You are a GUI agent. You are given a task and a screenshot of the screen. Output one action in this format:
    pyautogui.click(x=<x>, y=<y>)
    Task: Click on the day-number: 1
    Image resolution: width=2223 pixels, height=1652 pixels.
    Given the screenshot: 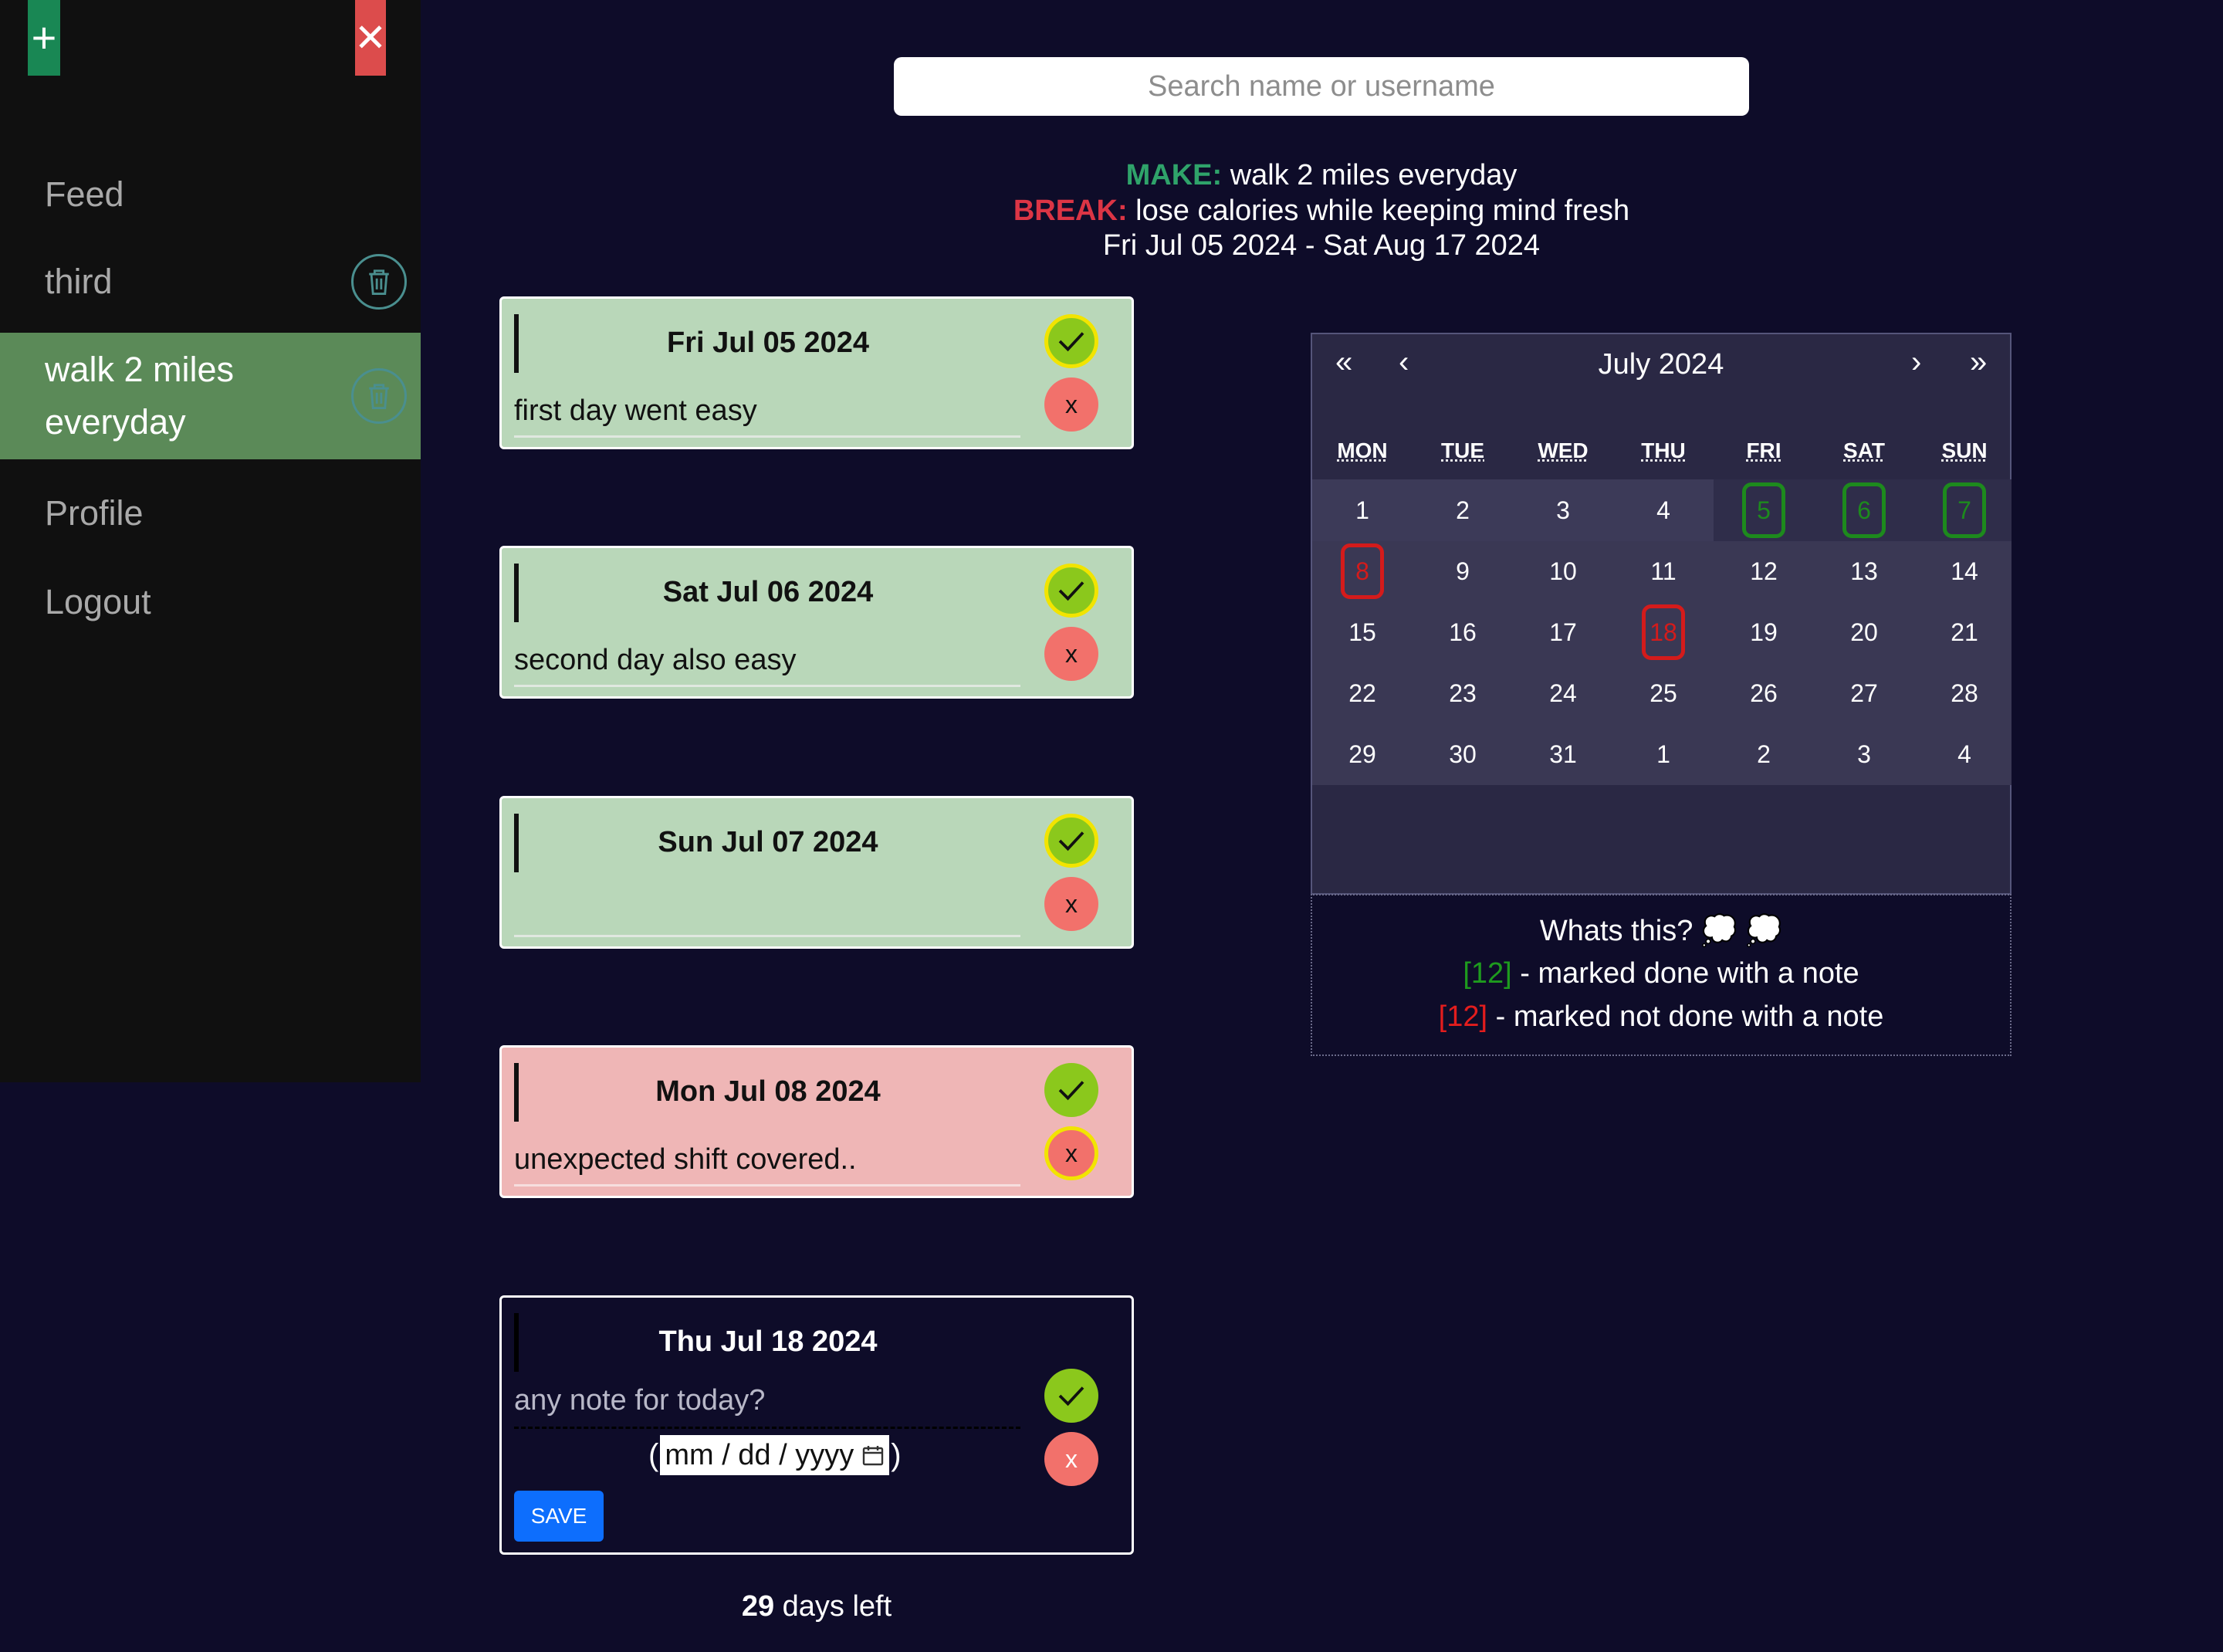 What is the action you would take?
    pyautogui.click(x=1663, y=754)
    